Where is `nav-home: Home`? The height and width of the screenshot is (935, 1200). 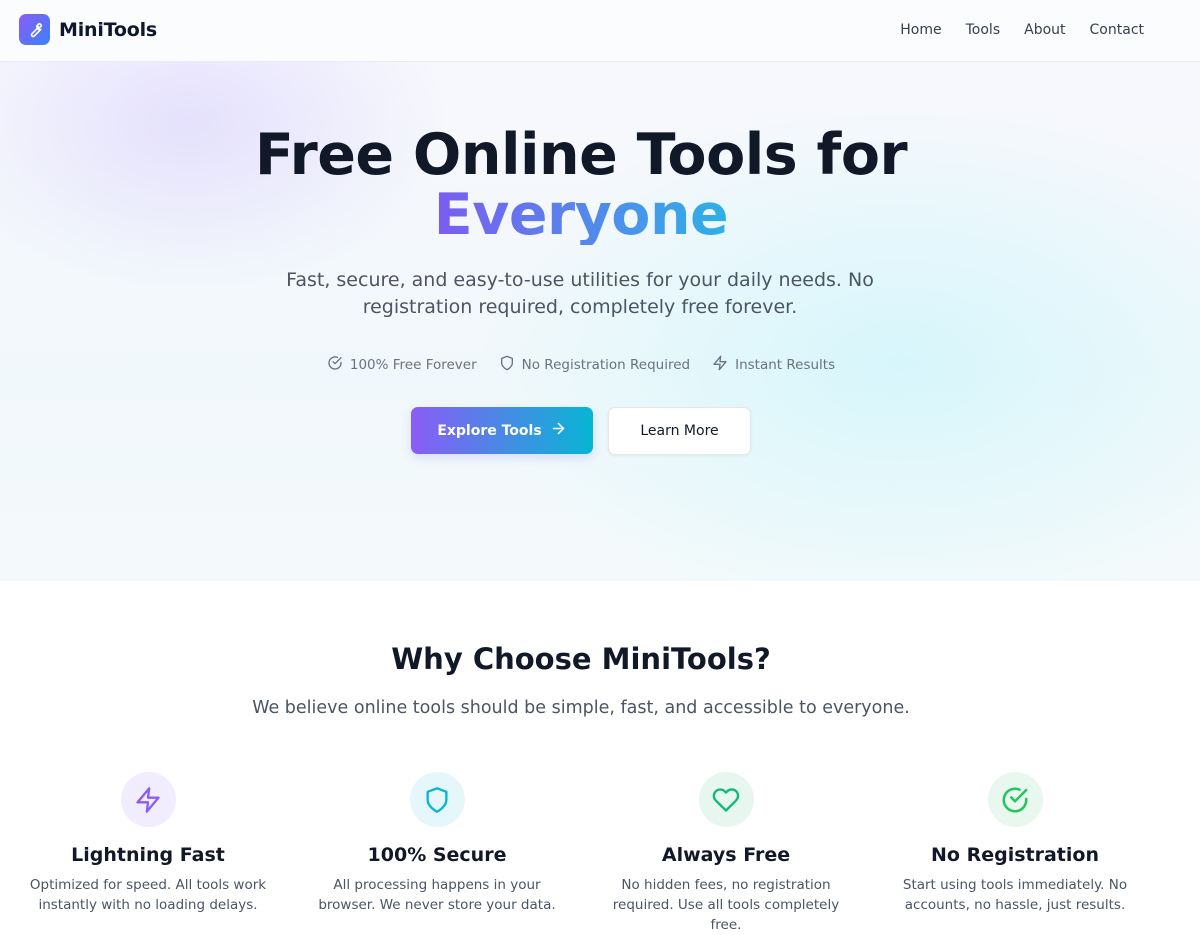 nav-home: Home is located at coordinates (920, 30).